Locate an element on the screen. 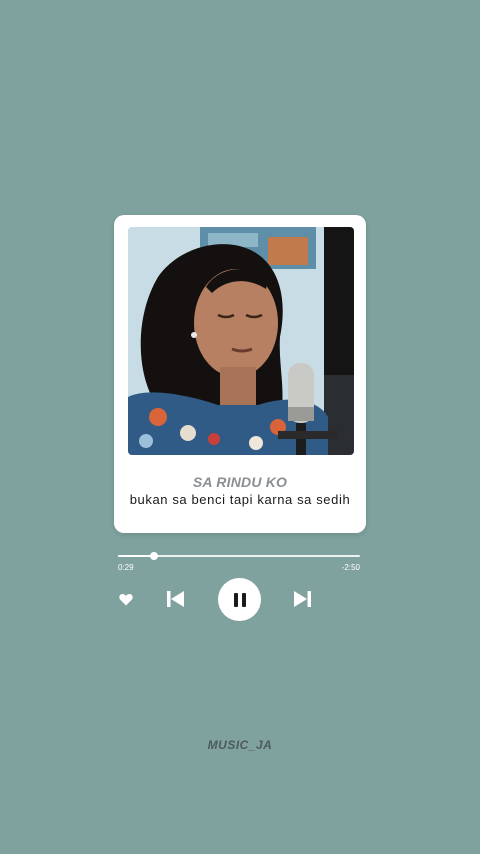 The image size is (480, 854). next-button is located at coordinates (302, 599).